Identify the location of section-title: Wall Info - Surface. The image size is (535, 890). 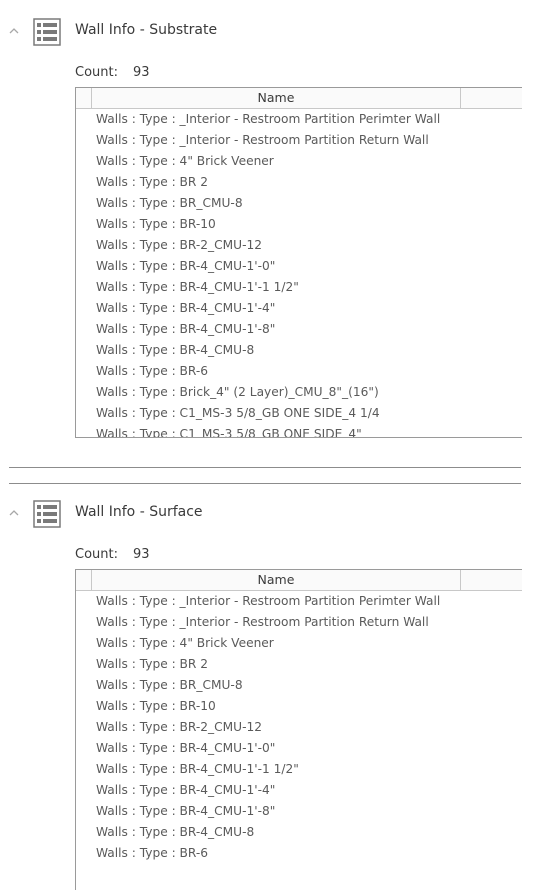
(139, 512).